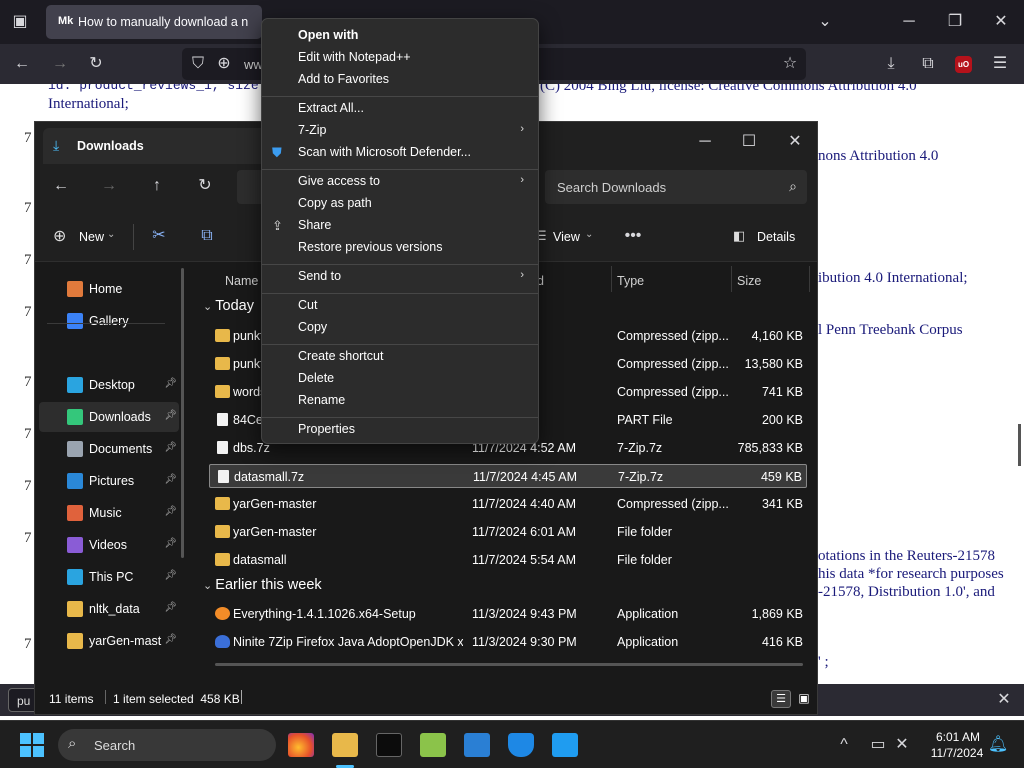 This screenshot has height=768, width=1024. Describe the element at coordinates (106, 289) in the screenshot. I see `sidebar-item-label: Home` at that location.